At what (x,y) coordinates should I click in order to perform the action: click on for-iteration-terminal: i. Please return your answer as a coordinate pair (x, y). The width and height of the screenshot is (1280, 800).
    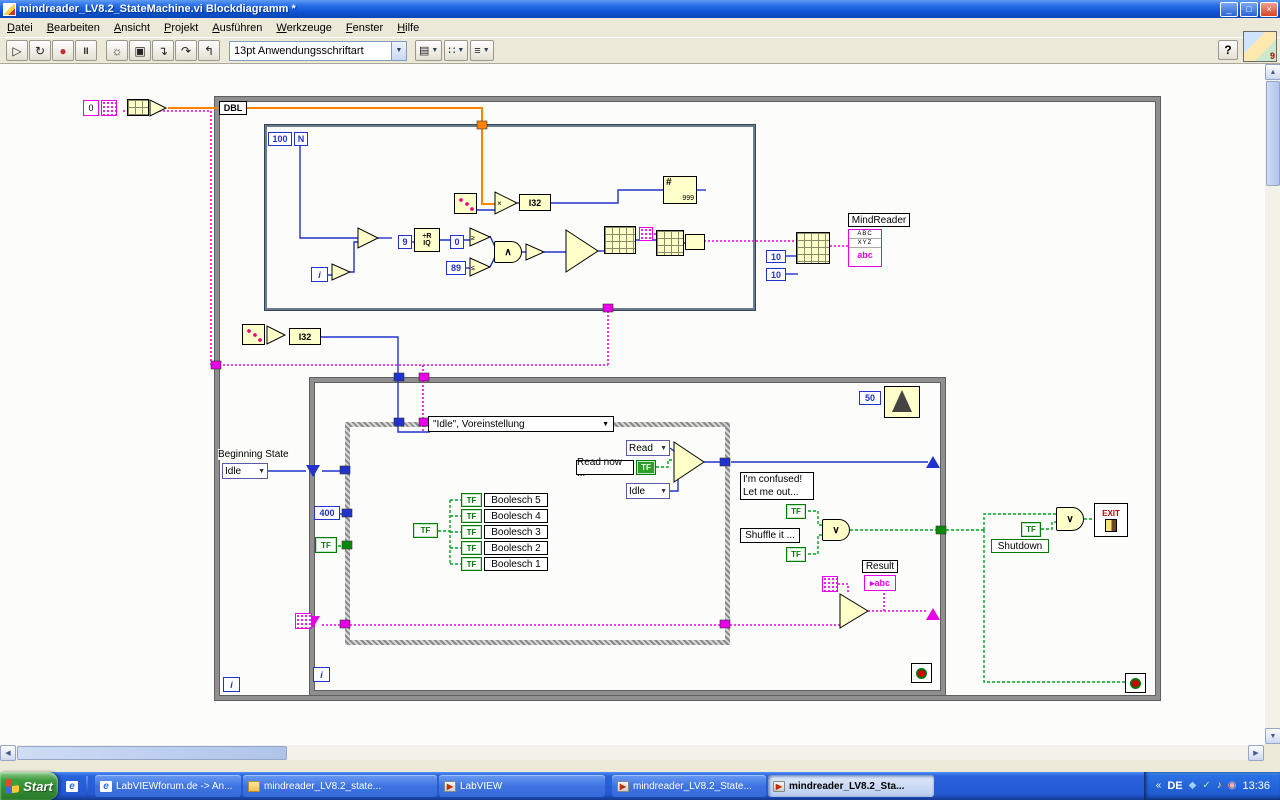
    Looking at the image, I should click on (319, 274).